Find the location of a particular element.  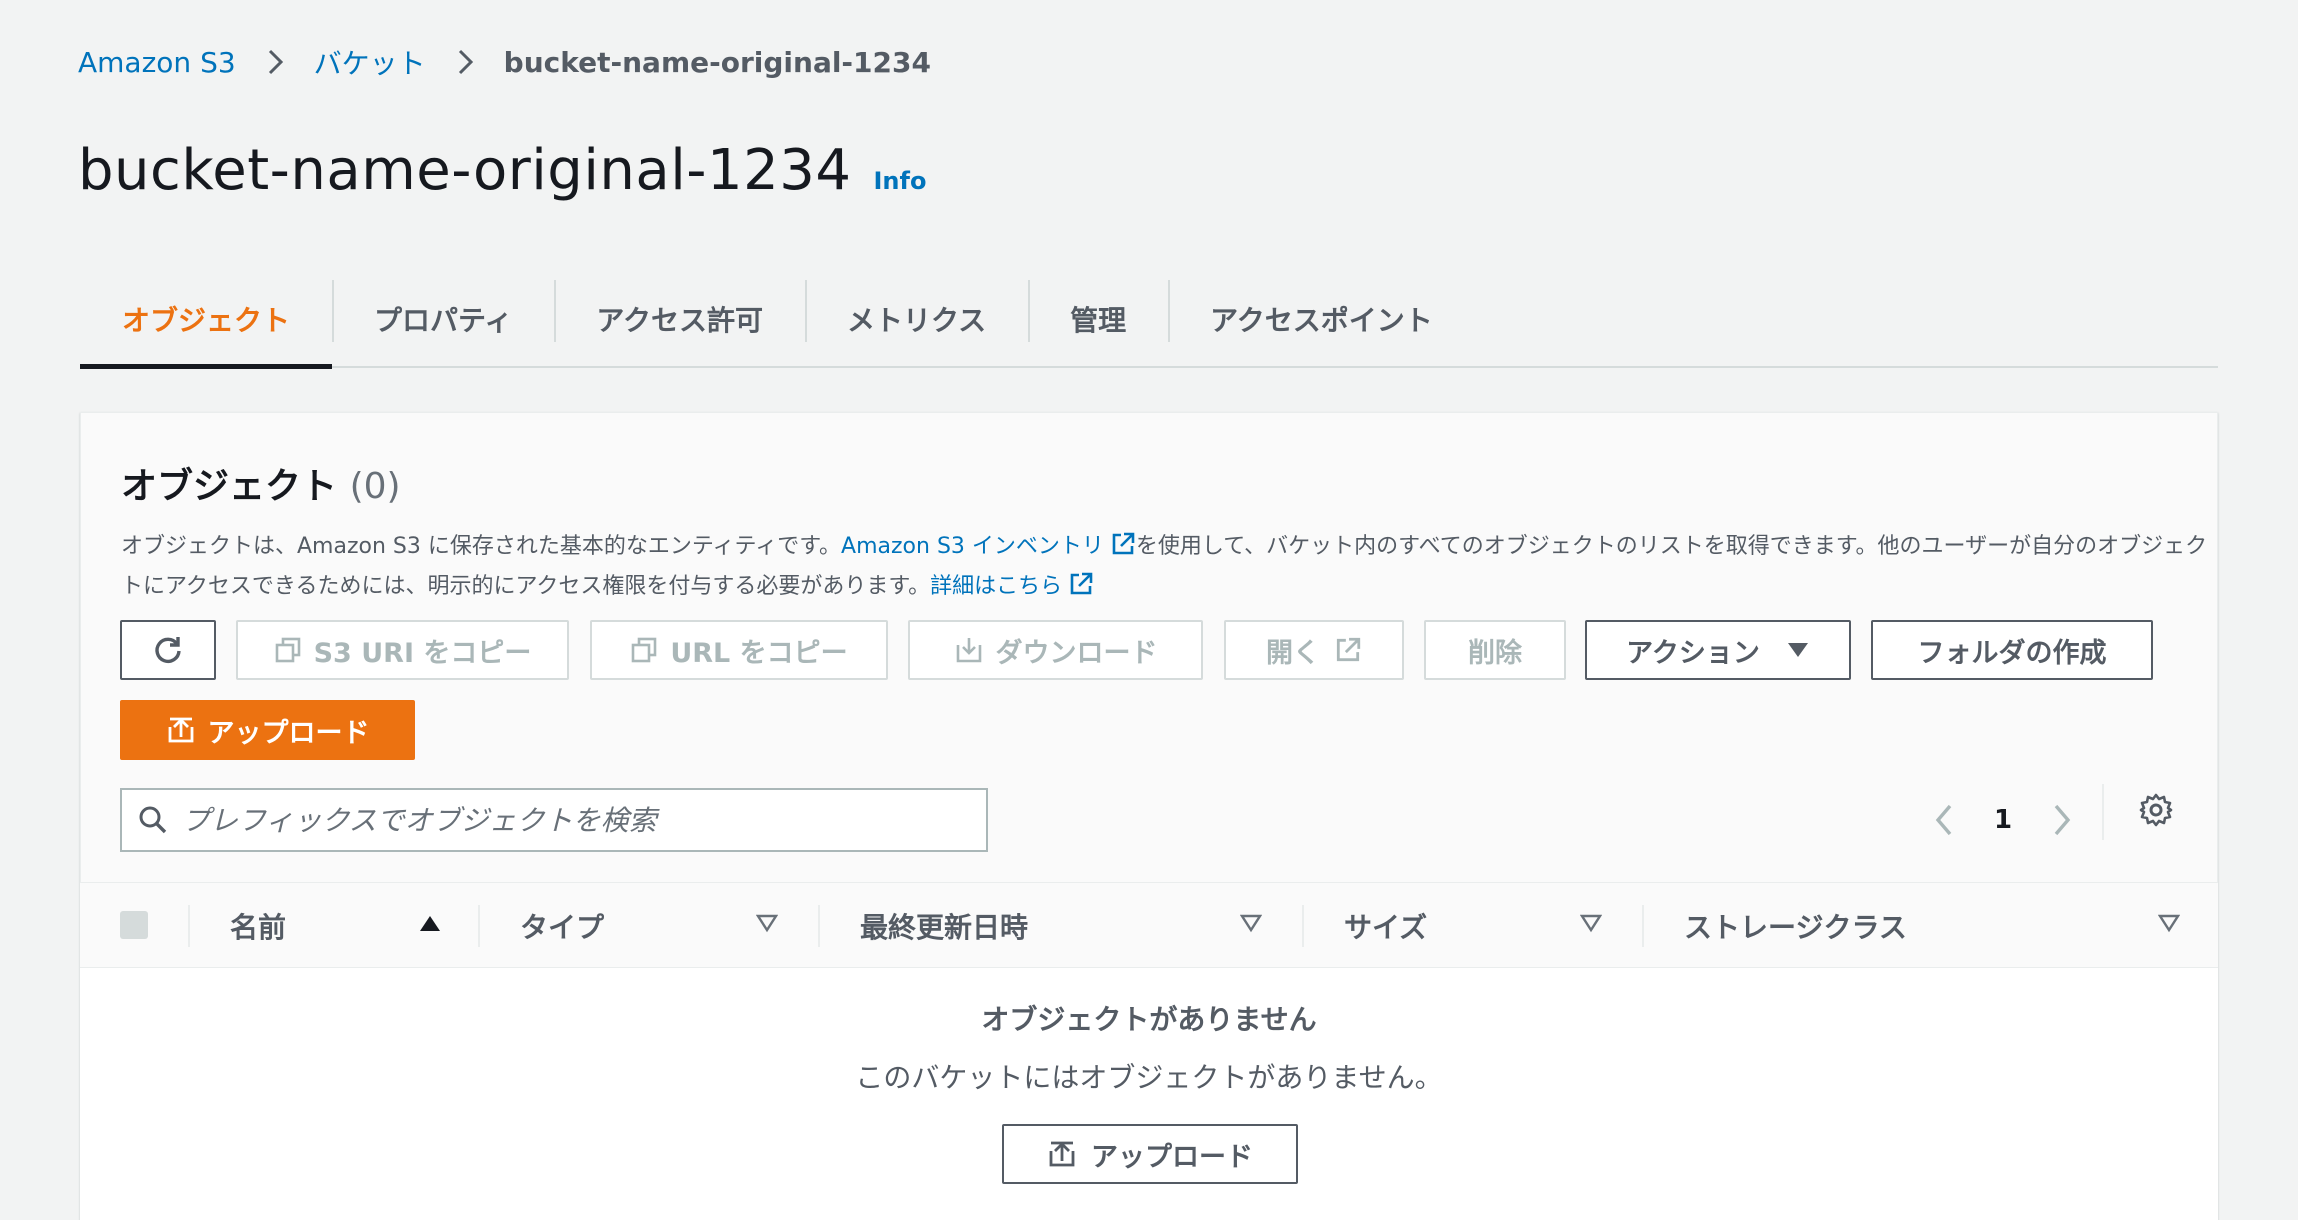

page-number: 1 is located at coordinates (2003, 820).